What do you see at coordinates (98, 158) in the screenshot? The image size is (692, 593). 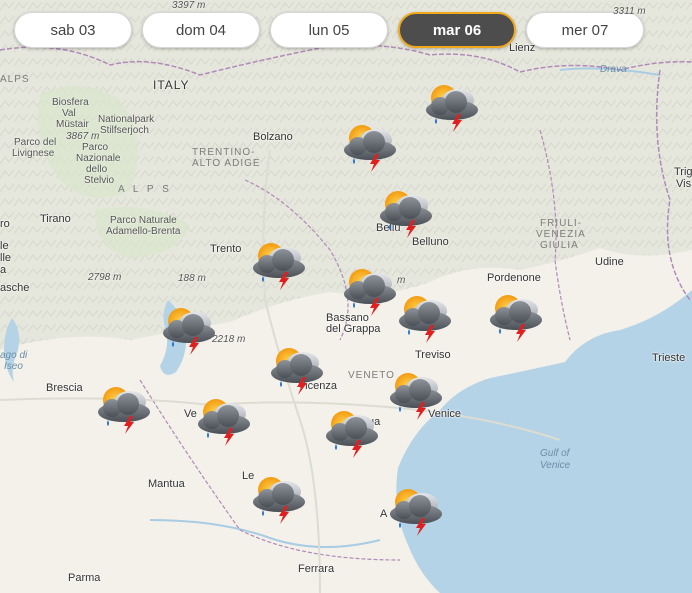 I see `park-label: Nazionale` at bounding box center [98, 158].